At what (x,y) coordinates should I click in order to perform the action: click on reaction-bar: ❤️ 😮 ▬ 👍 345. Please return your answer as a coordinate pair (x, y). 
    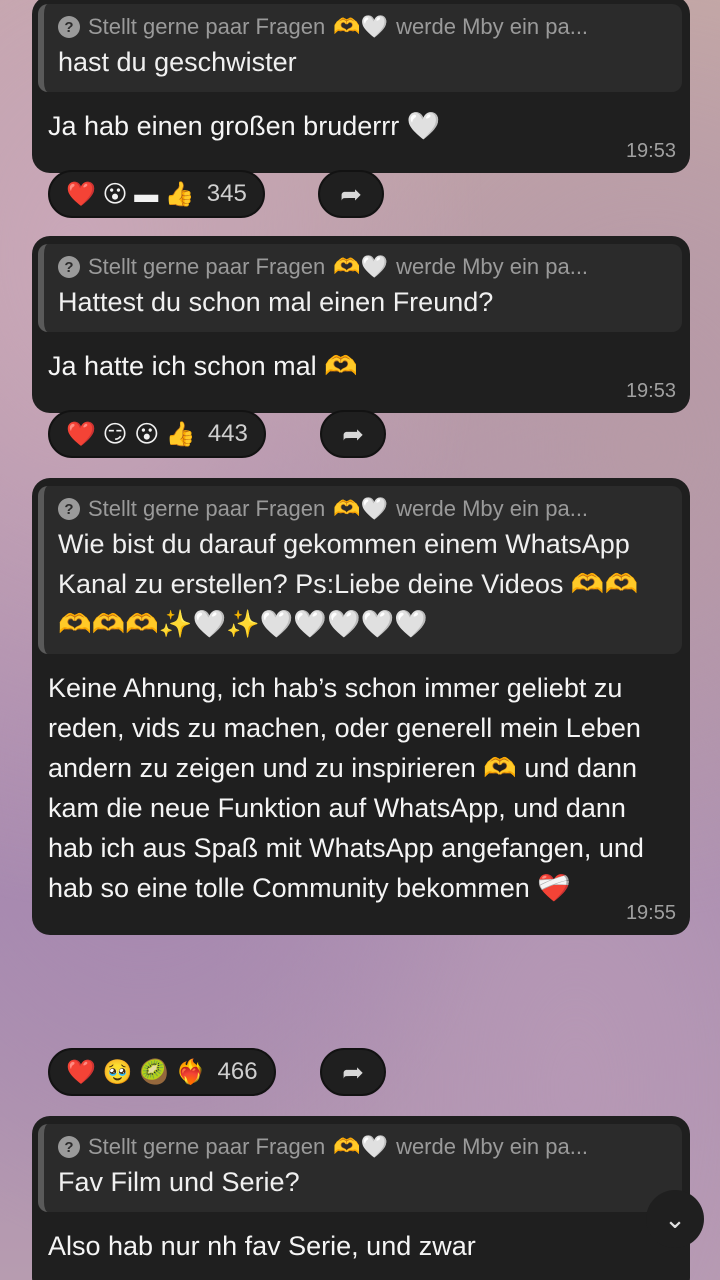
    Looking at the image, I should click on (156, 194).